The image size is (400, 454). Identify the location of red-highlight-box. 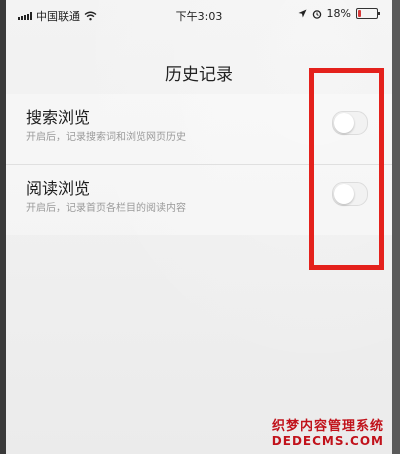
(346, 169).